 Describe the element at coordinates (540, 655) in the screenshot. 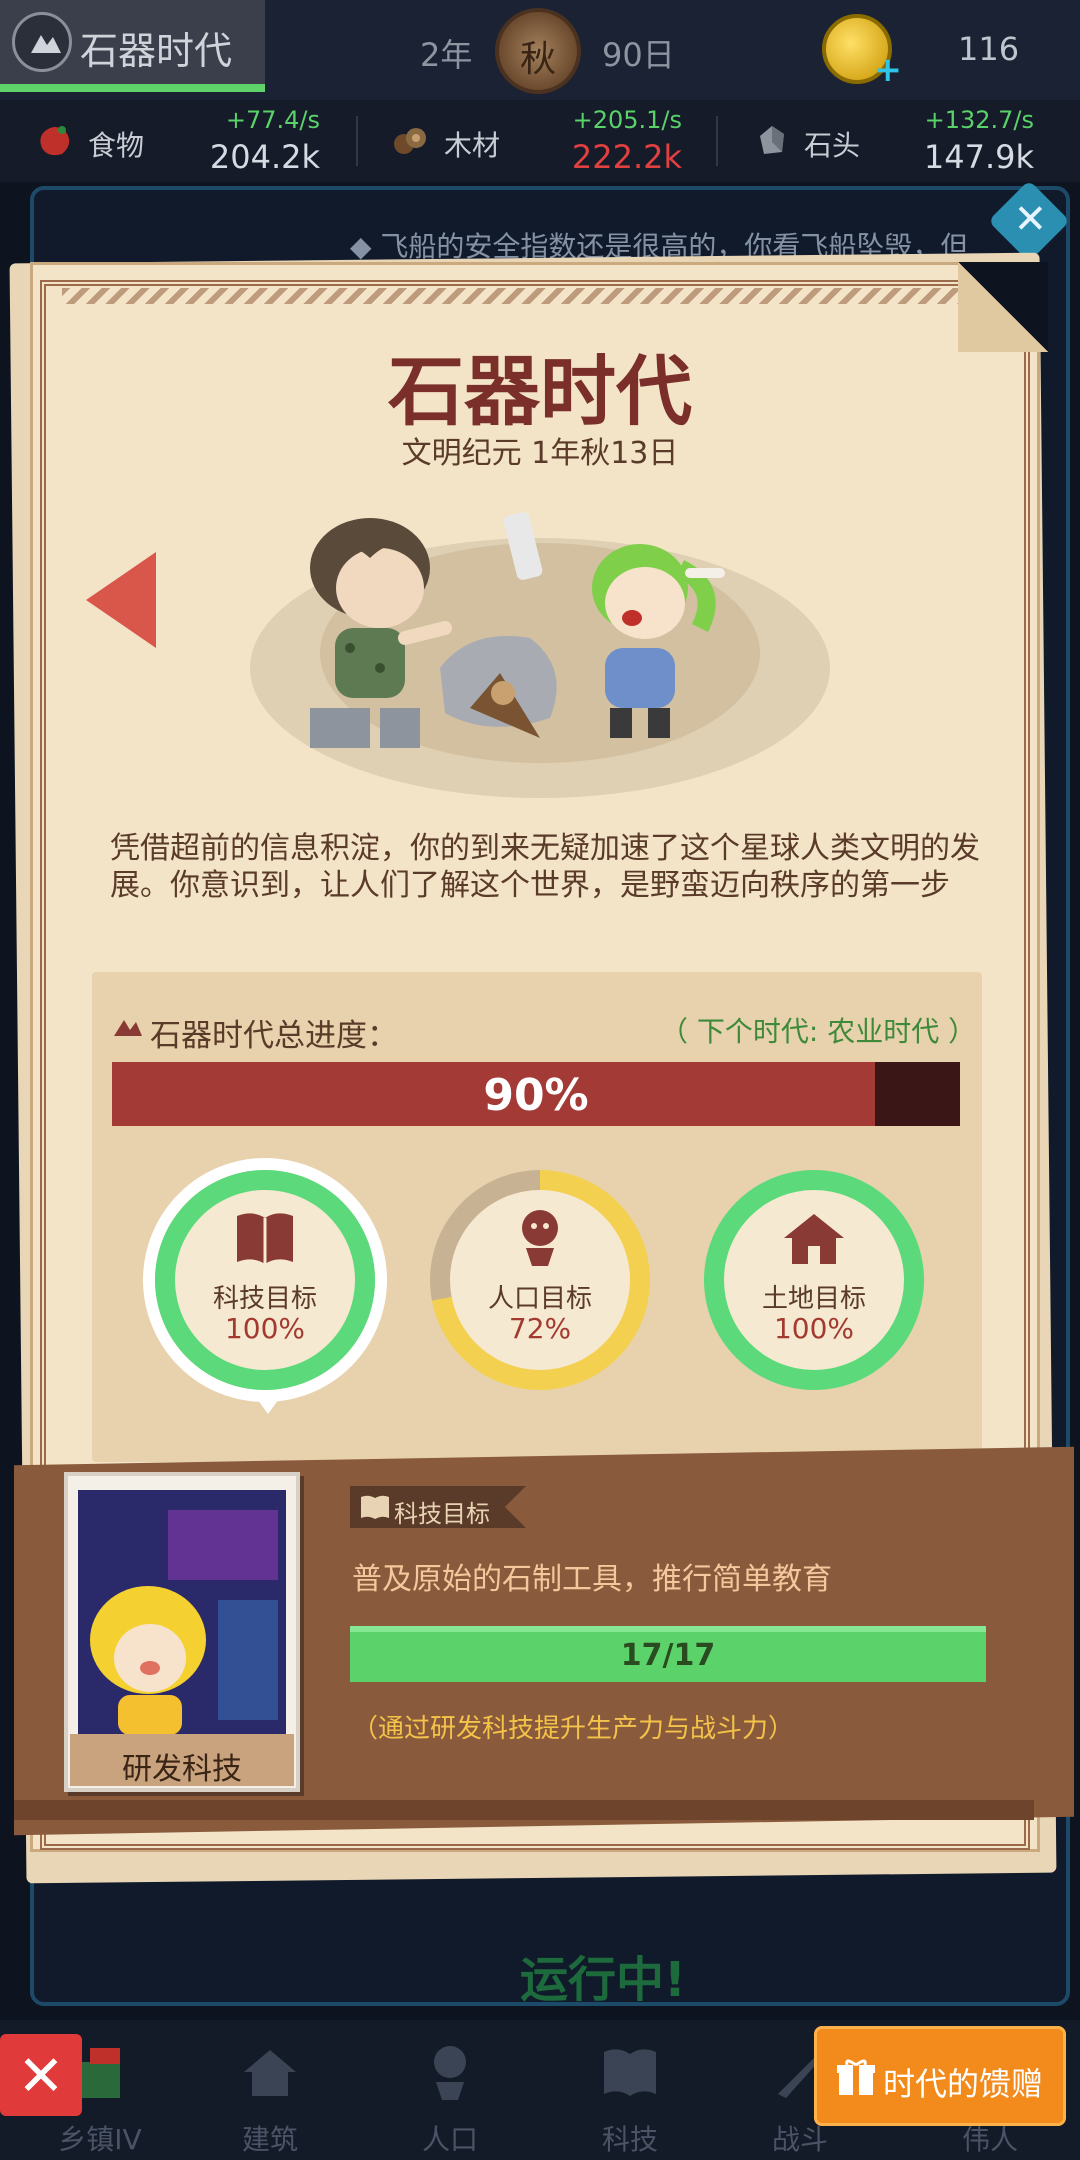

I see `stone-age-illustration` at that location.